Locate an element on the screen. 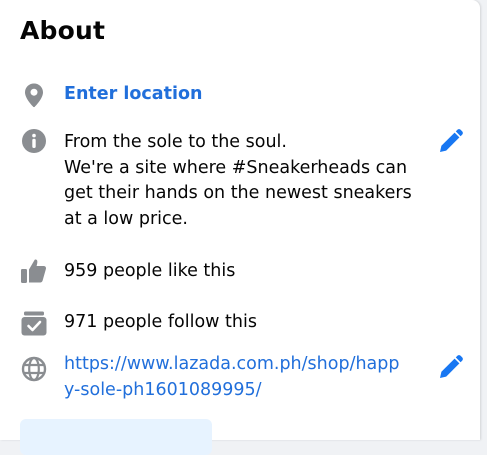 The height and width of the screenshot is (455, 487). follow-box-icon is located at coordinates (34, 323).